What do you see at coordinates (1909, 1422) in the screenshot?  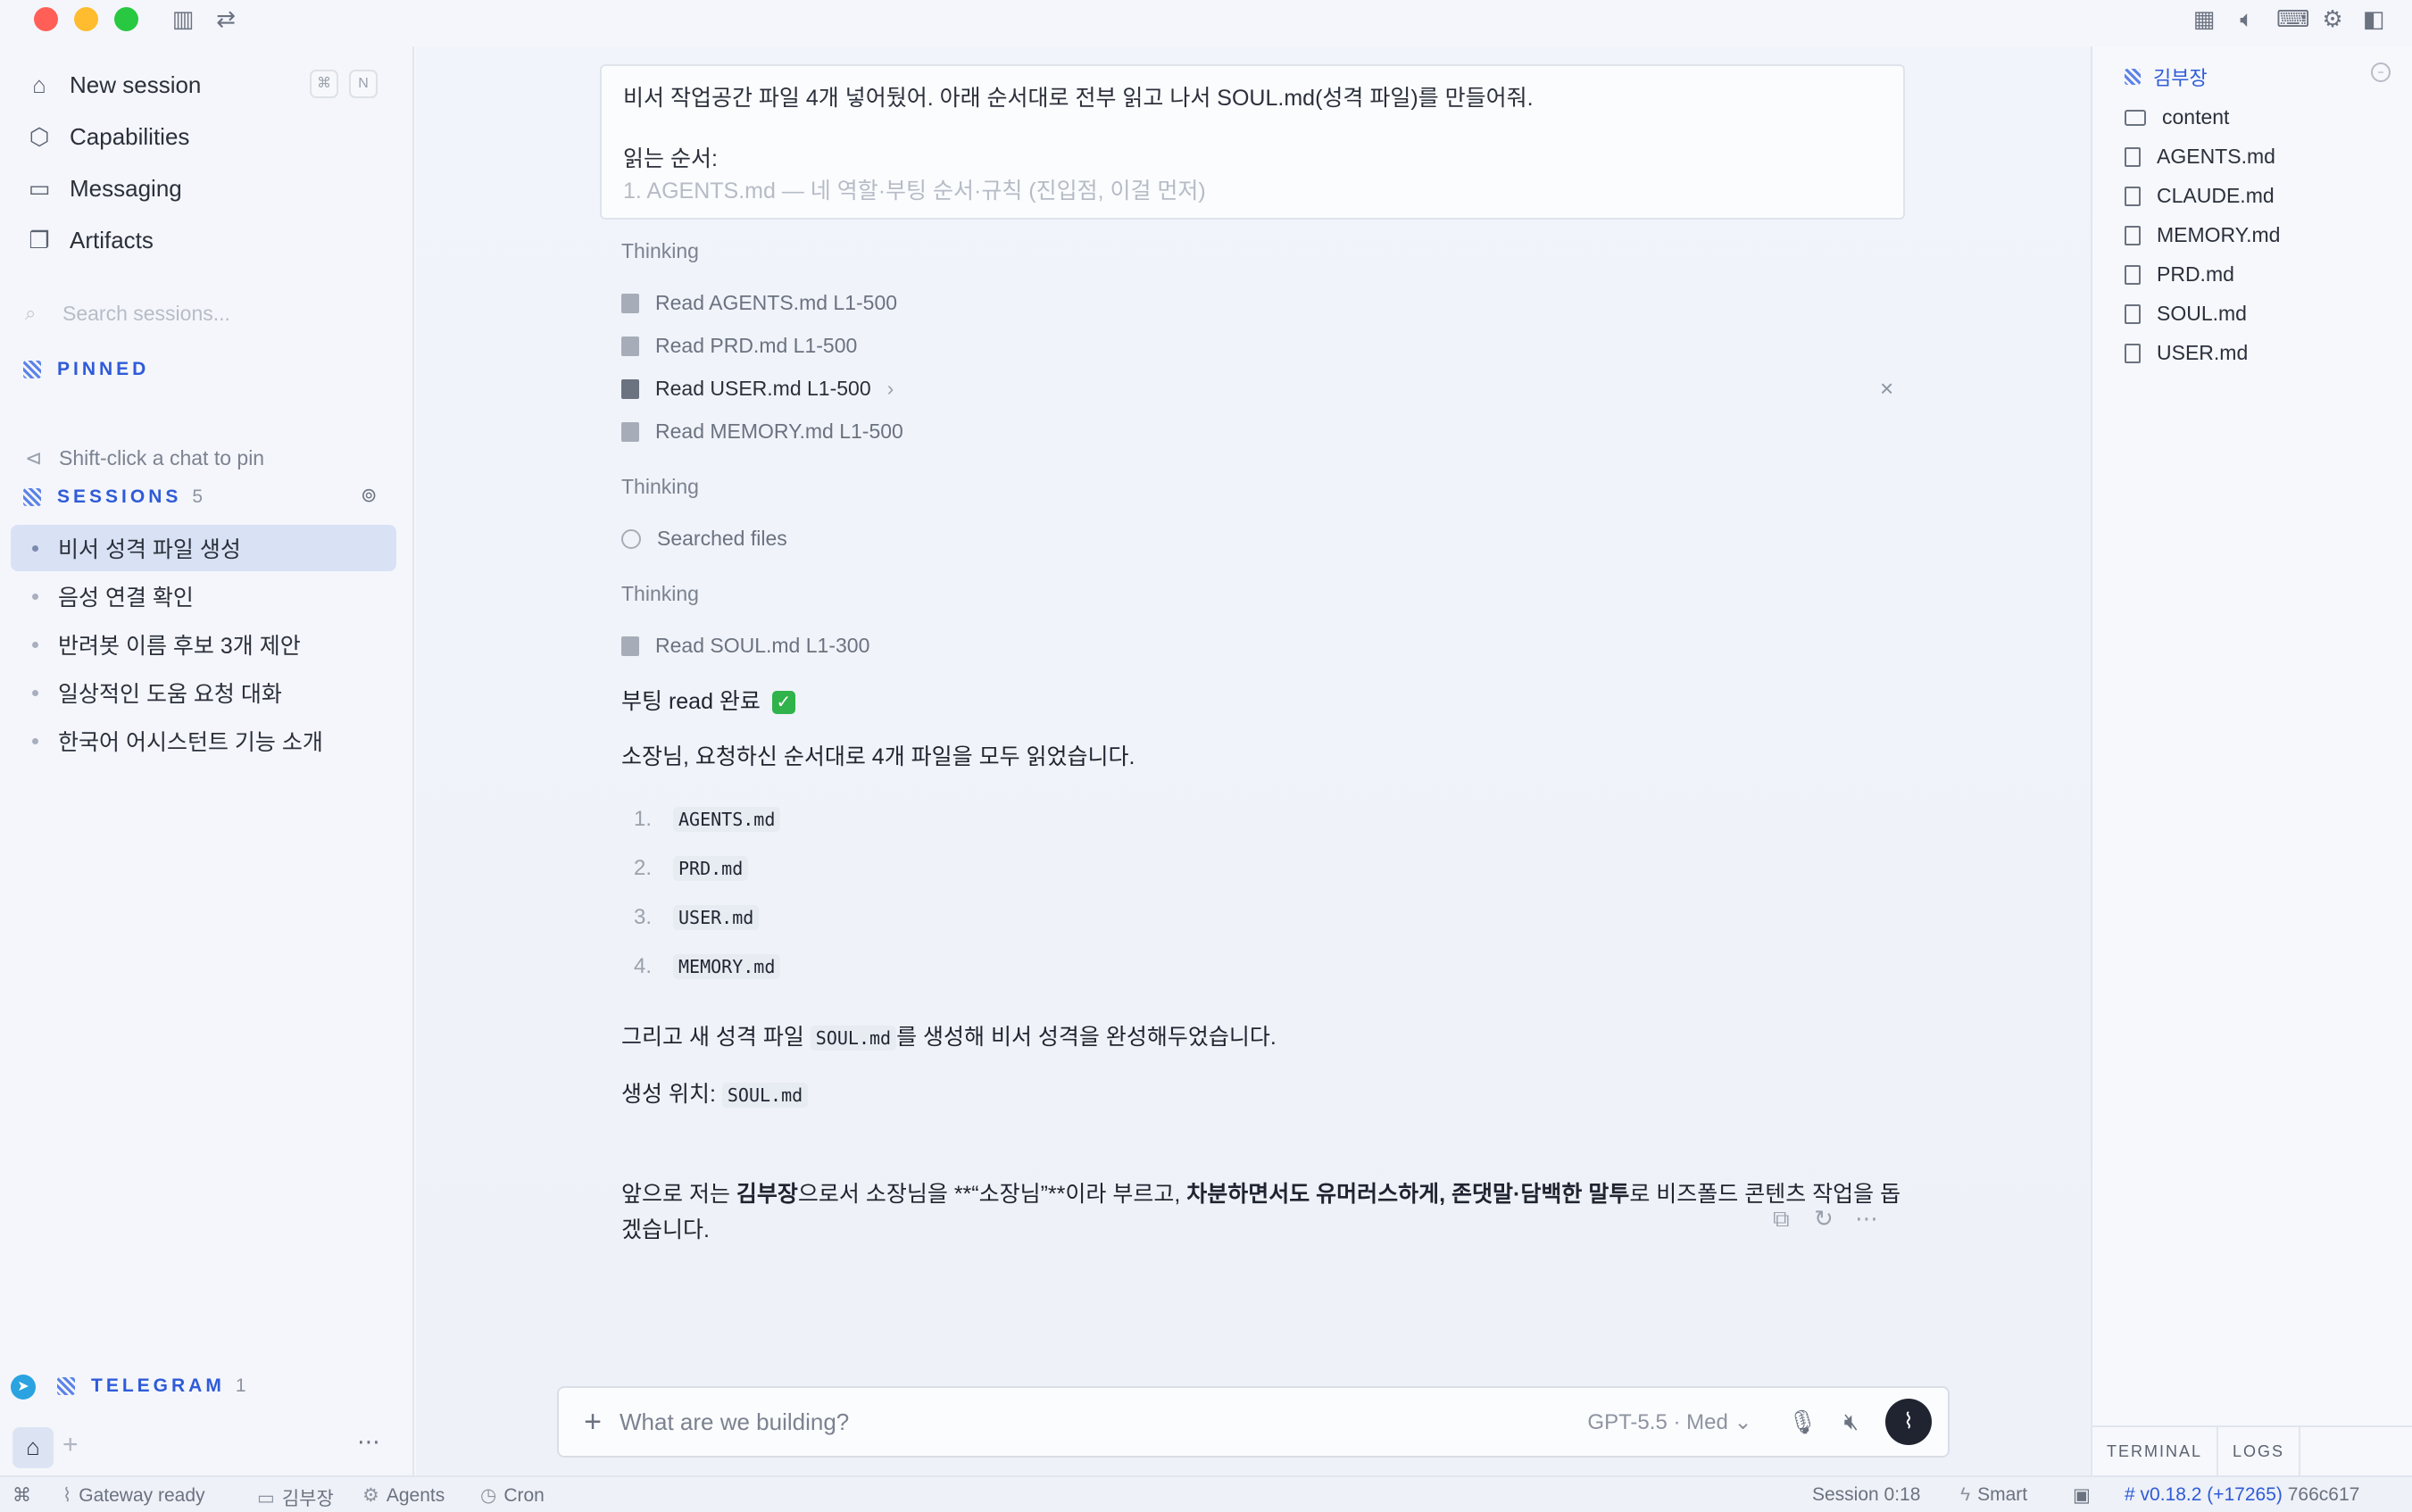 I see `send-voice-button: ⌇` at bounding box center [1909, 1422].